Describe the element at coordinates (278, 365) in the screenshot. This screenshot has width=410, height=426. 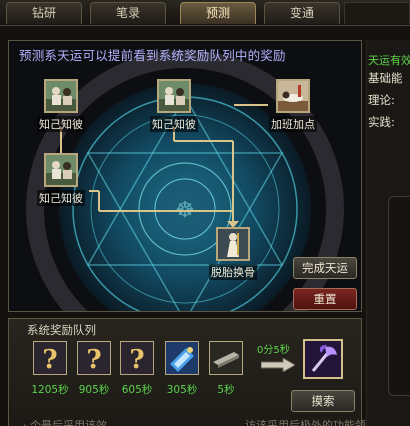
I see `arrow-right-icon` at that location.